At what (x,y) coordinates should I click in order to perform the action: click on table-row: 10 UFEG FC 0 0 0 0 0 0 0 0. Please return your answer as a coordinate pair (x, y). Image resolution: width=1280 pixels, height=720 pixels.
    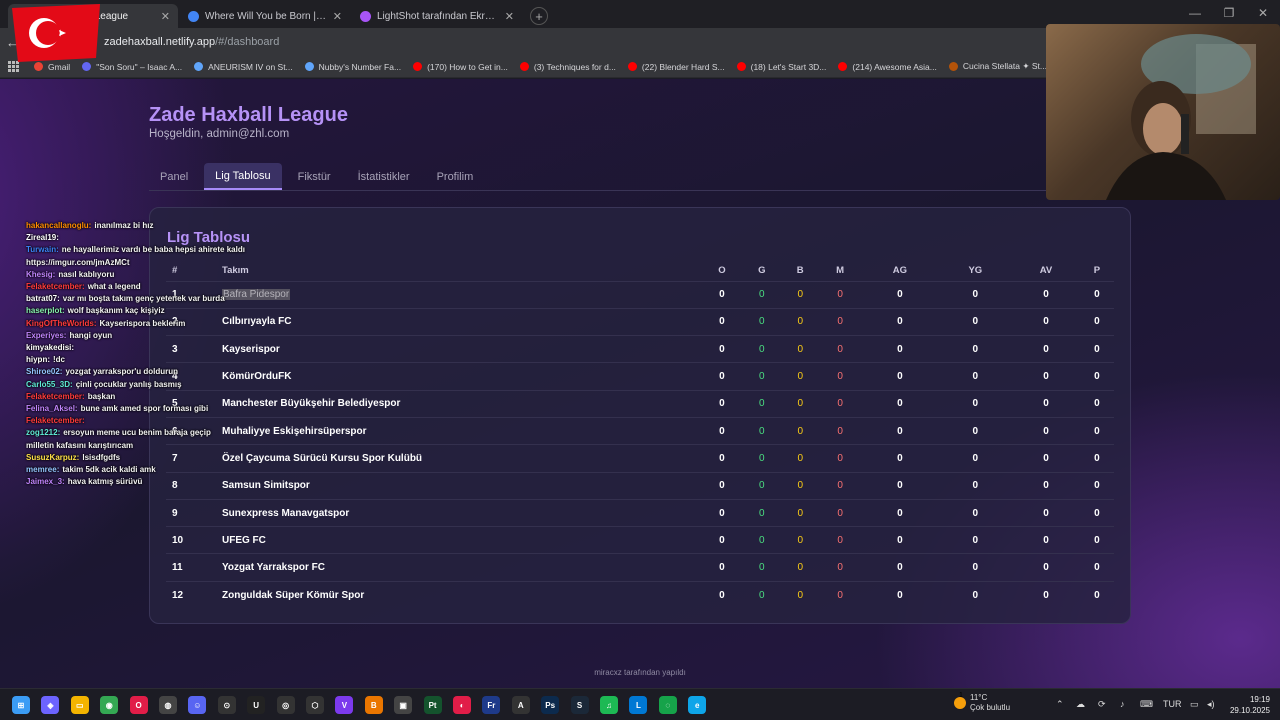
    Looking at the image, I should click on (640, 540).